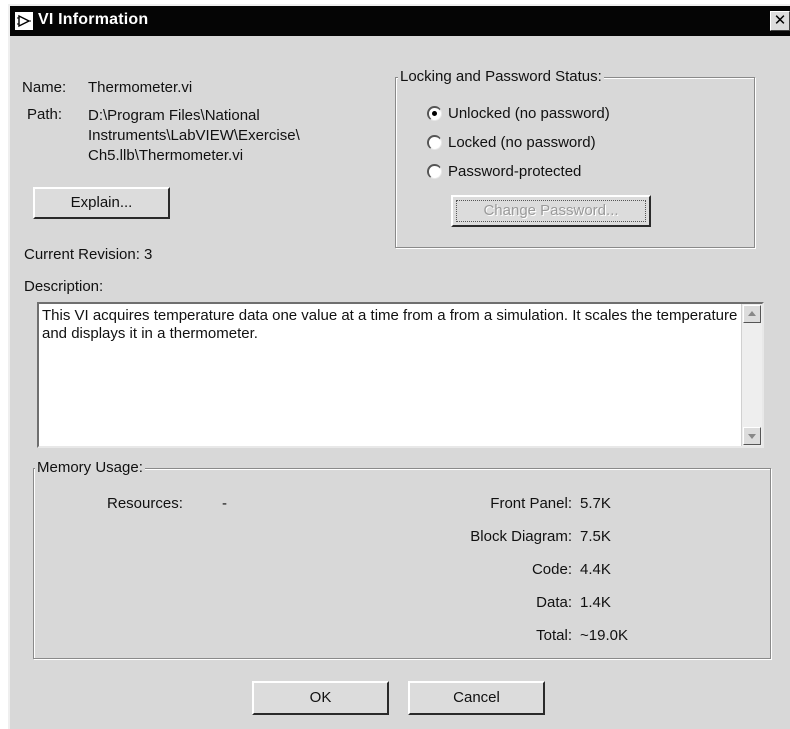 The height and width of the screenshot is (729, 790). Describe the element at coordinates (529, 113) in the screenshot. I see `radio-label: Unlocked (no password)` at that location.